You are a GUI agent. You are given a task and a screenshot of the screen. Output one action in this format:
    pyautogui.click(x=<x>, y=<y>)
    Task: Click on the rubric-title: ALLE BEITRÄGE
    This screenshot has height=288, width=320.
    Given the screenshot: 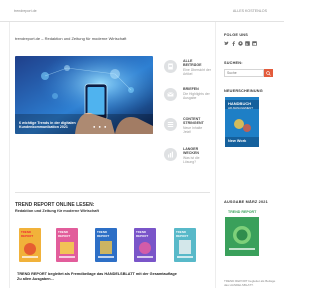 What is the action you would take?
    pyautogui.click(x=192, y=63)
    